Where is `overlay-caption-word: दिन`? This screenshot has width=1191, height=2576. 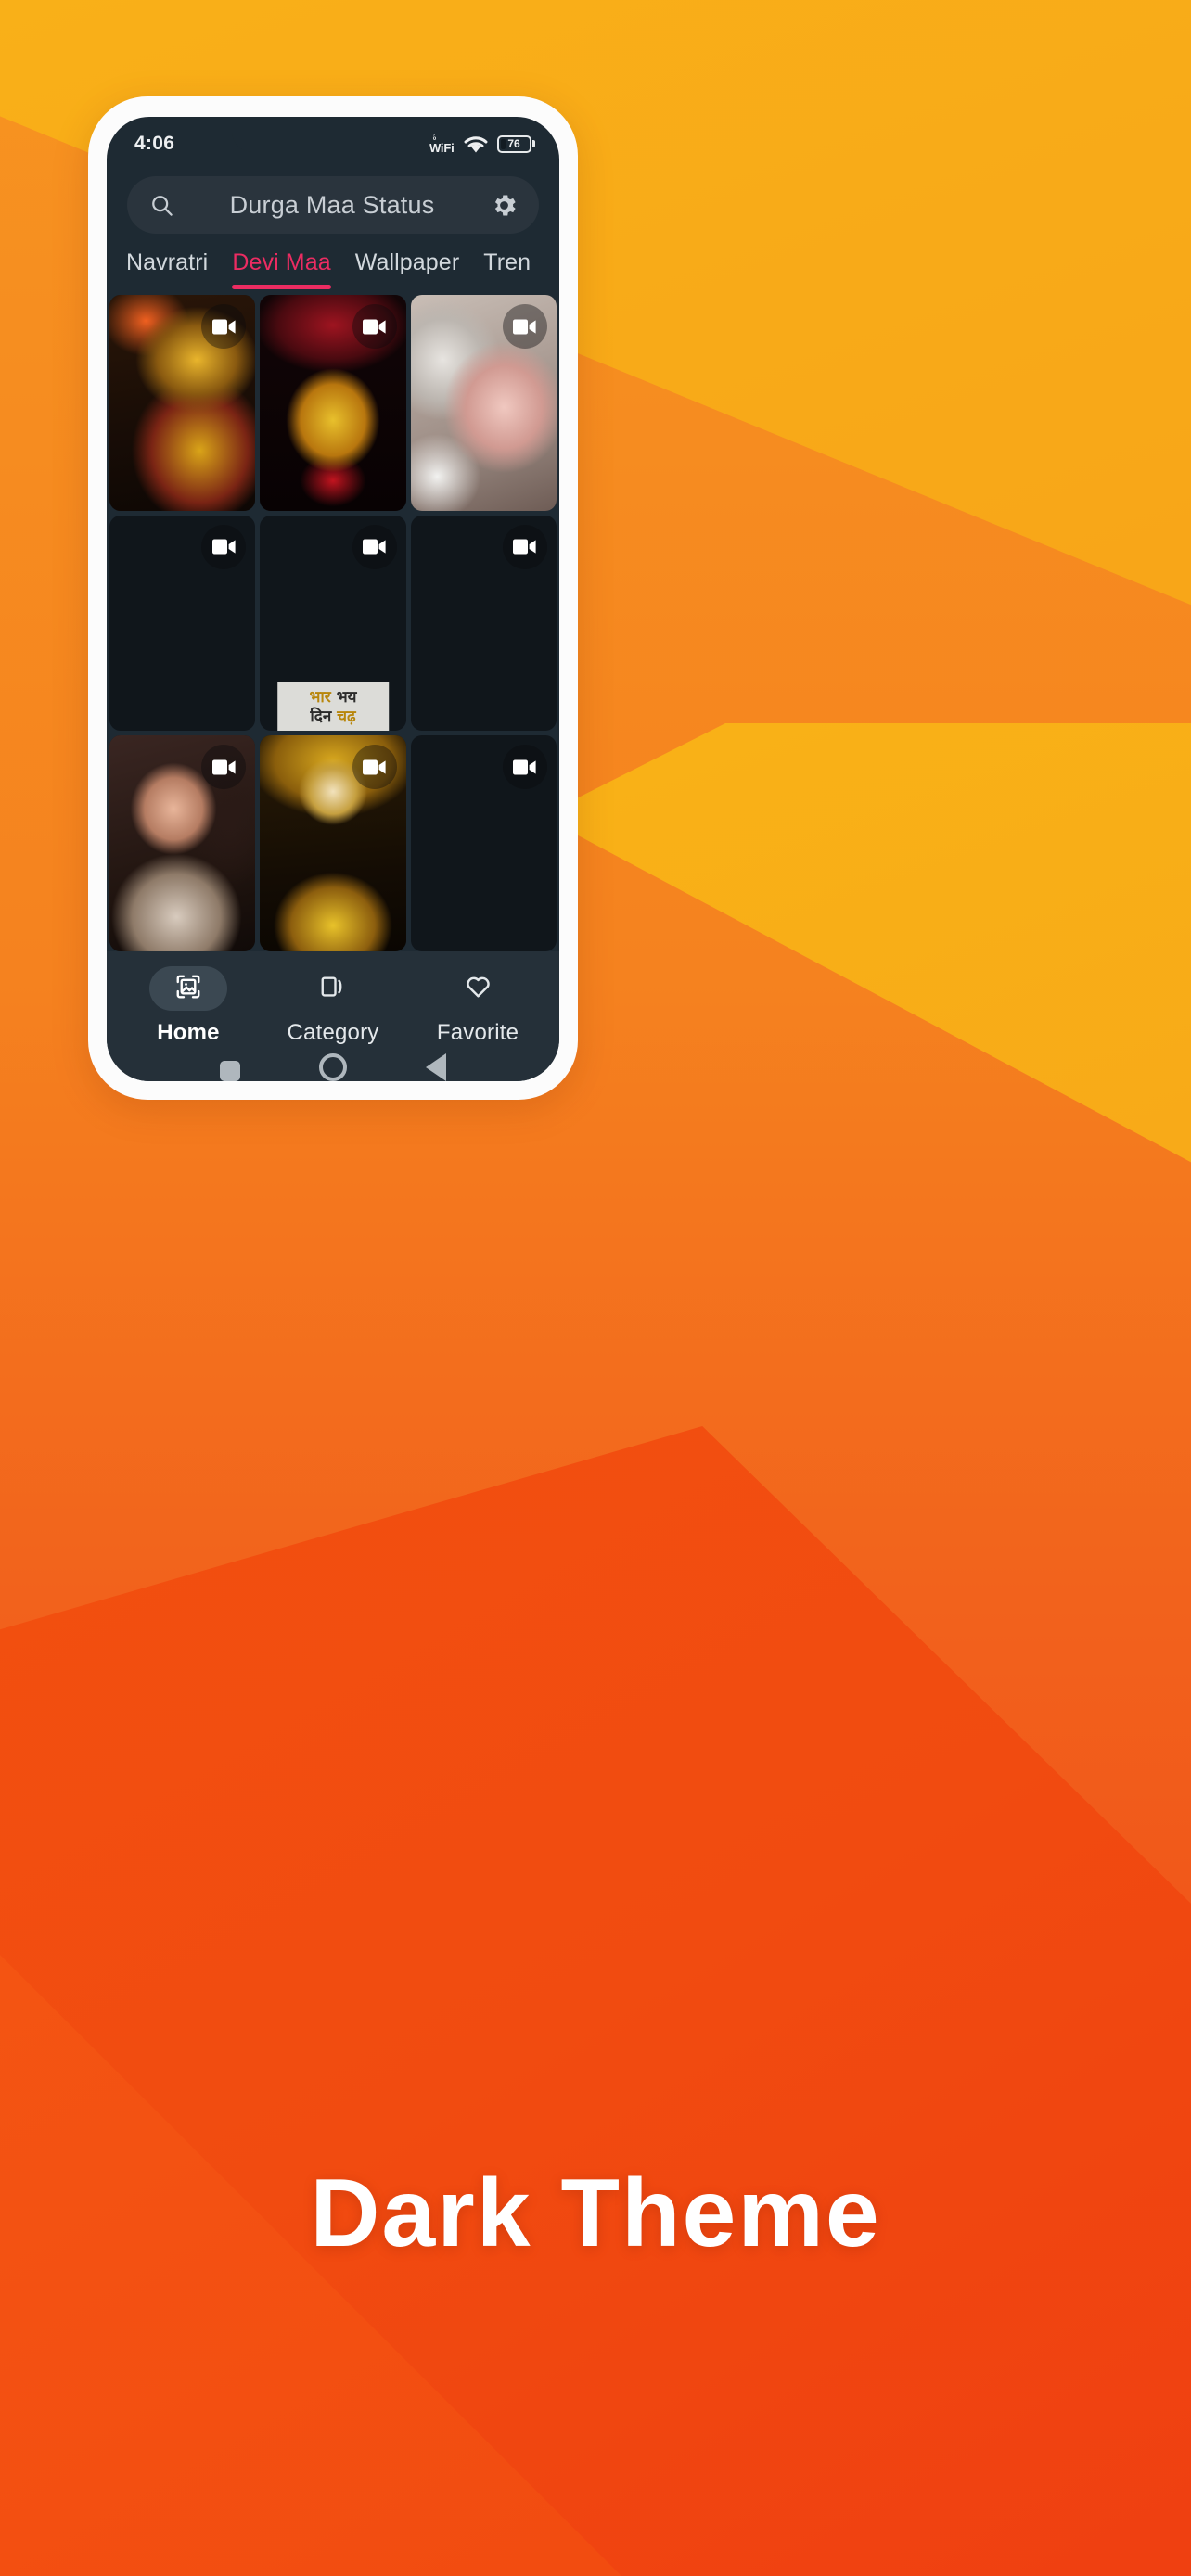
overlay-caption-word: दिन is located at coordinates (321, 717).